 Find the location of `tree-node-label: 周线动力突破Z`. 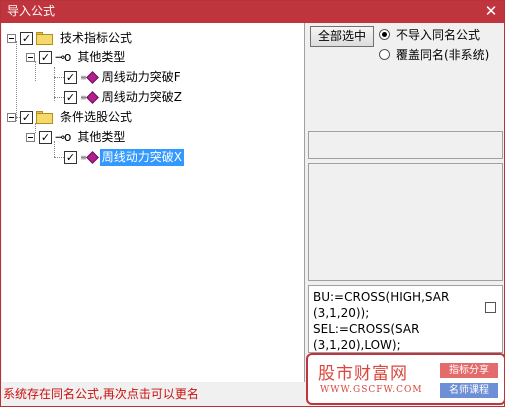

tree-node-label: 周线动力突破Z is located at coordinates (141, 96).